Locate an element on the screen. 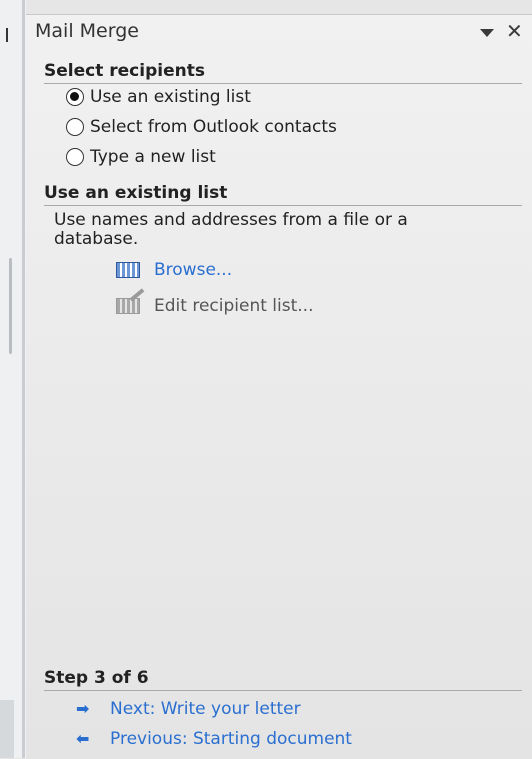  ruler-tick is located at coordinates (7, 35).